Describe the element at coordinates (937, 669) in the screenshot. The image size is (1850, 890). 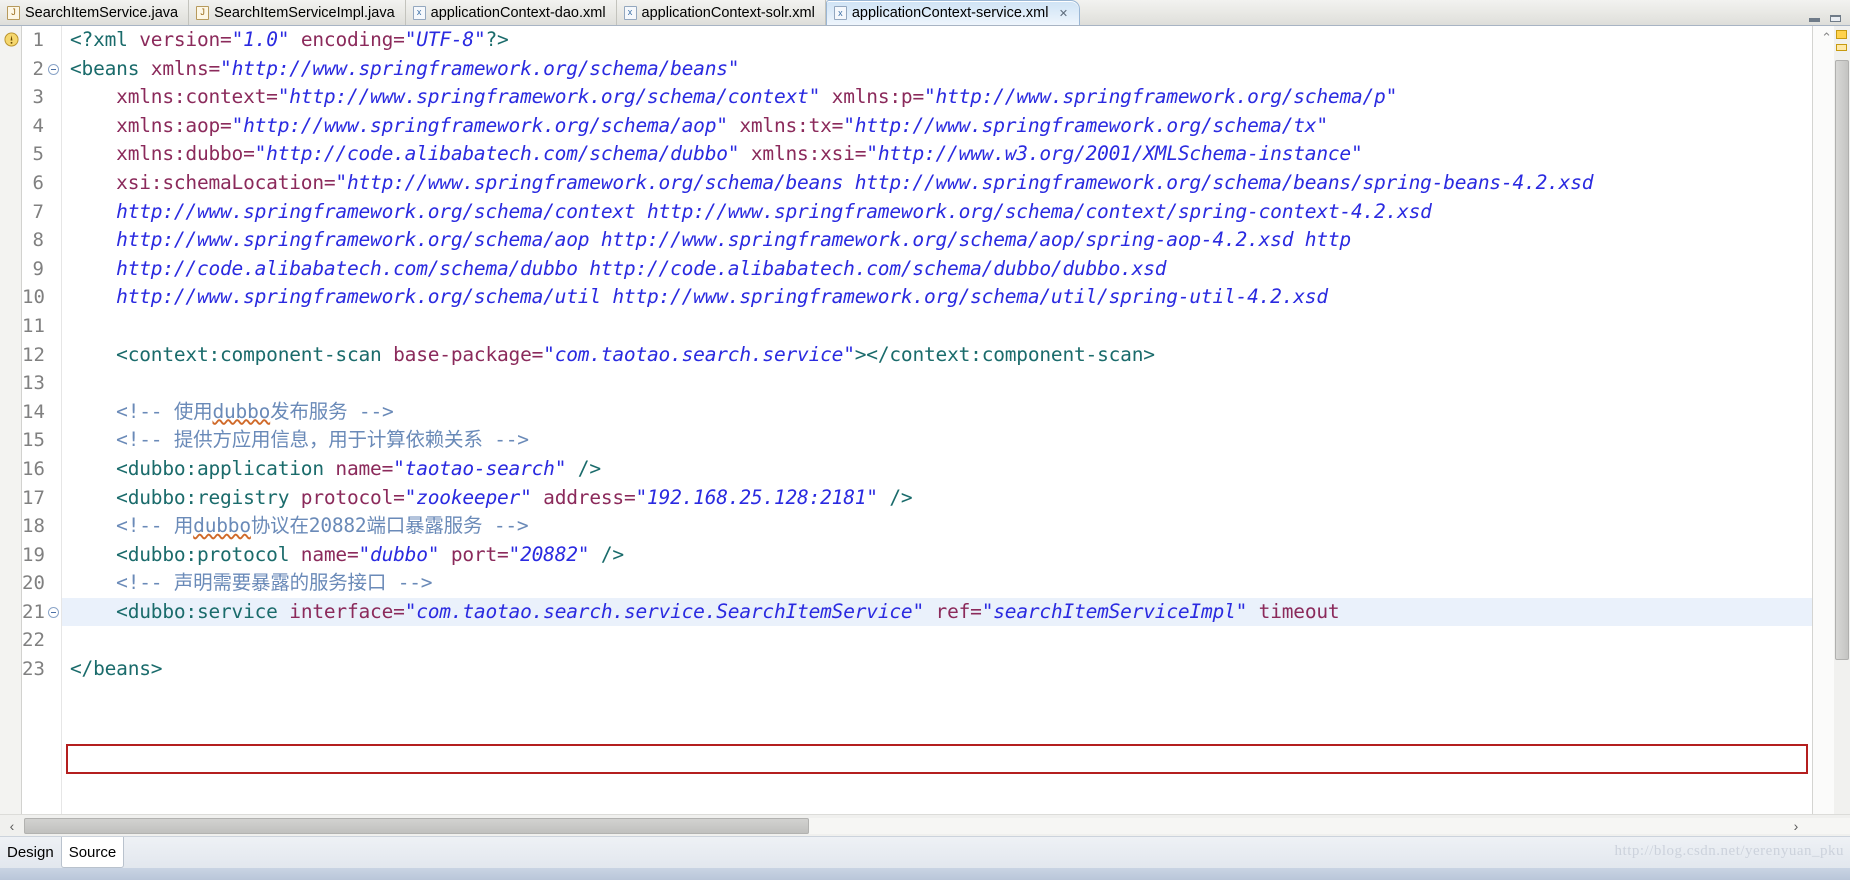
I see `code-line: </beans>` at that location.